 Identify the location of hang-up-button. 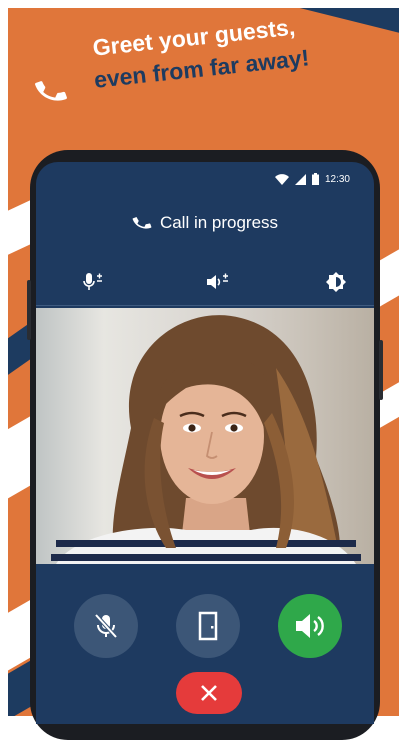
(209, 693).